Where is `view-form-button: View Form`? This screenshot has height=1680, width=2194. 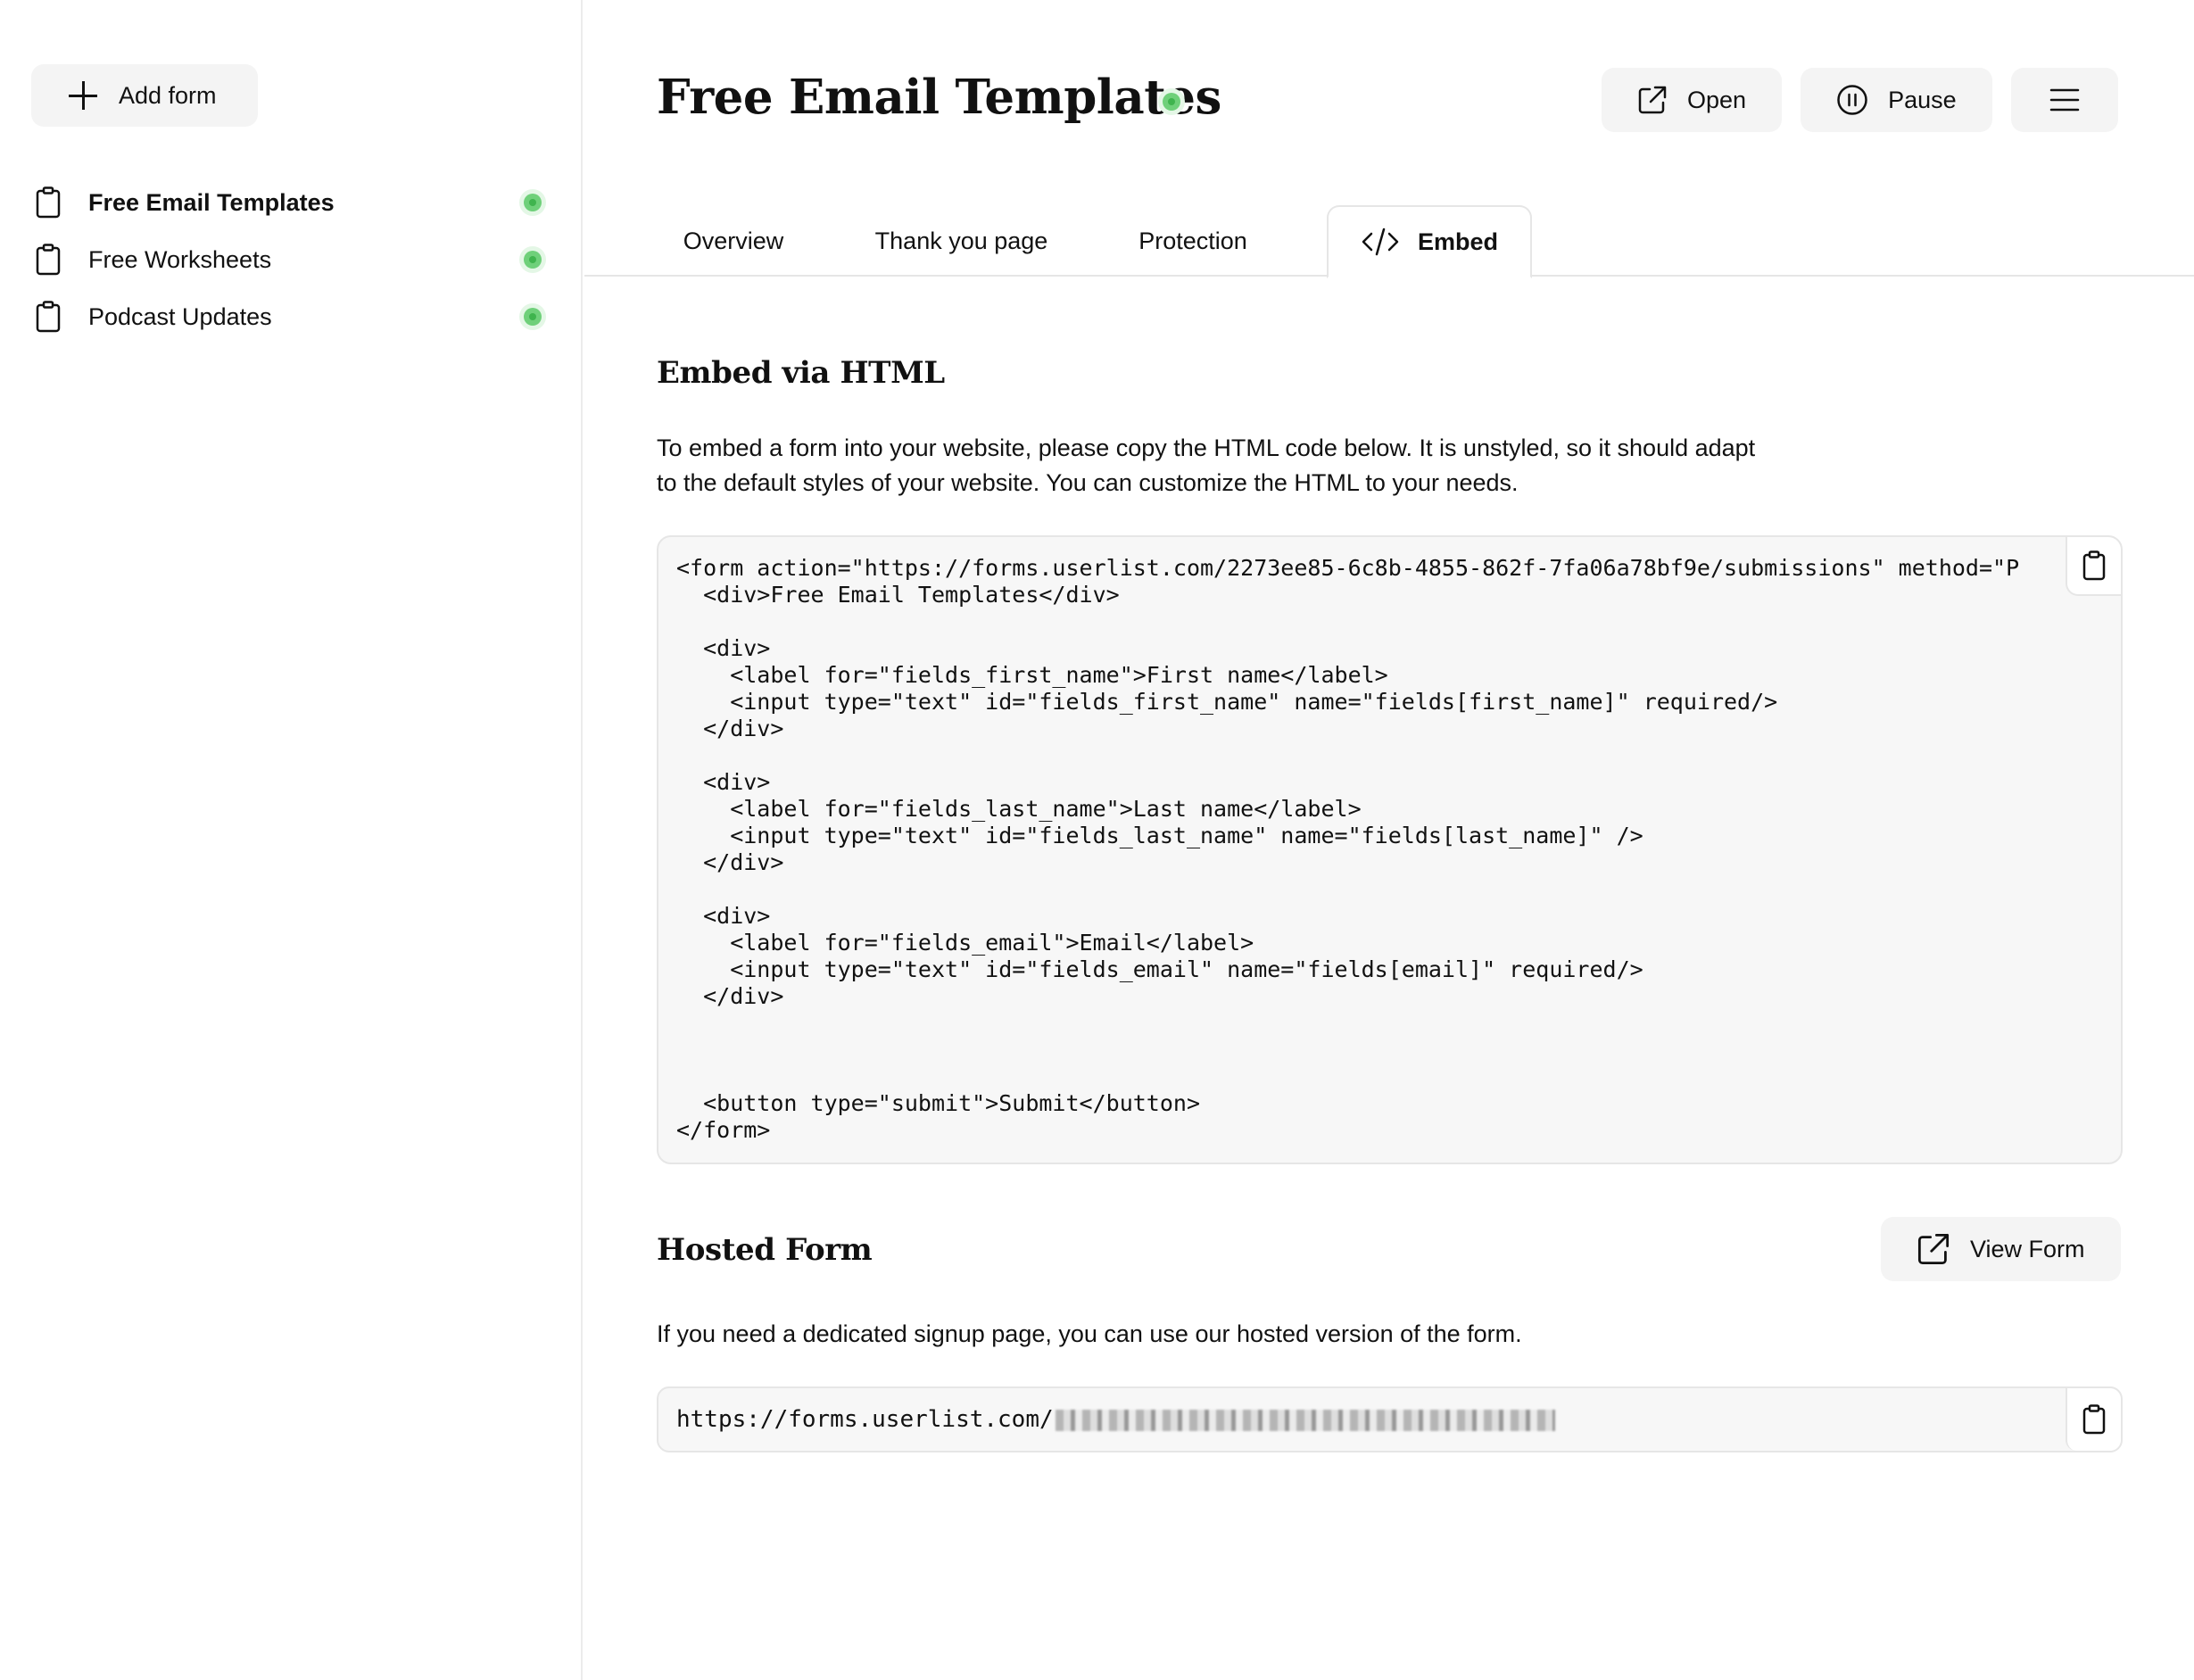
view-form-button: View Form is located at coordinates (2001, 1249).